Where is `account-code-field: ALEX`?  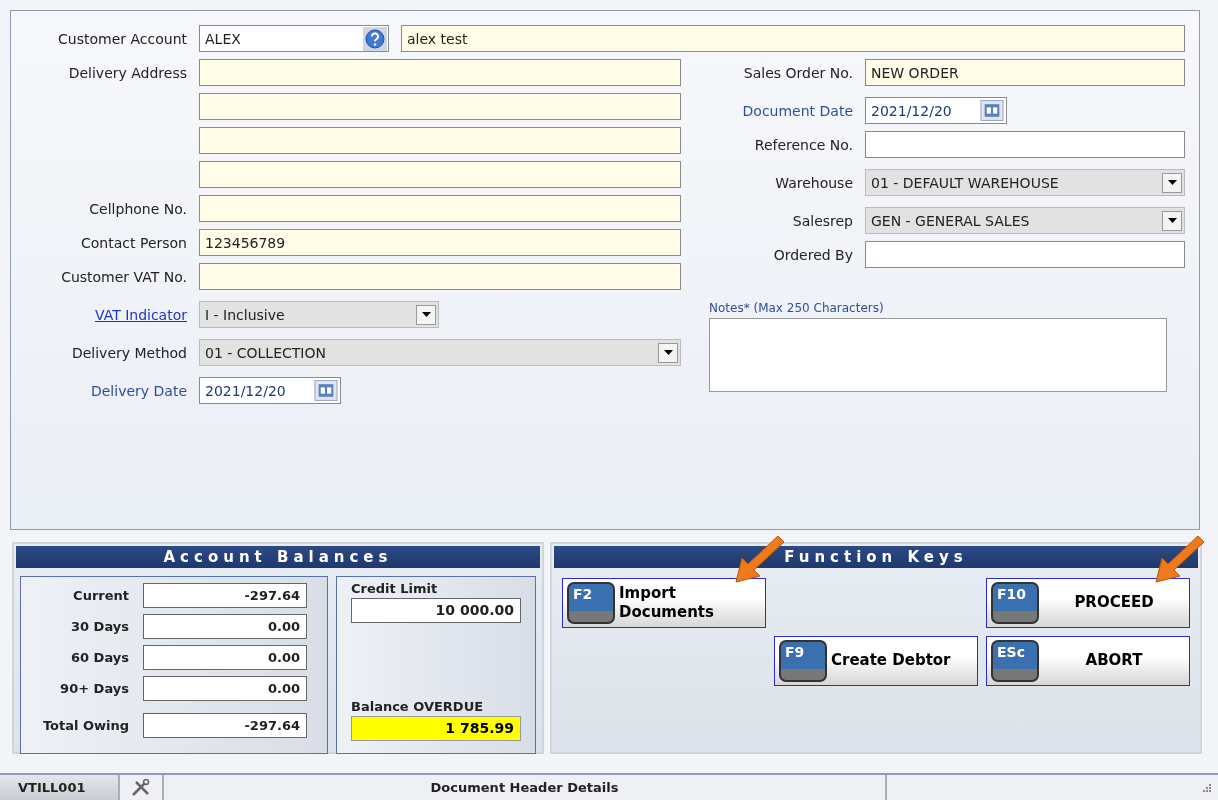
account-code-field: ALEX is located at coordinates (294, 38).